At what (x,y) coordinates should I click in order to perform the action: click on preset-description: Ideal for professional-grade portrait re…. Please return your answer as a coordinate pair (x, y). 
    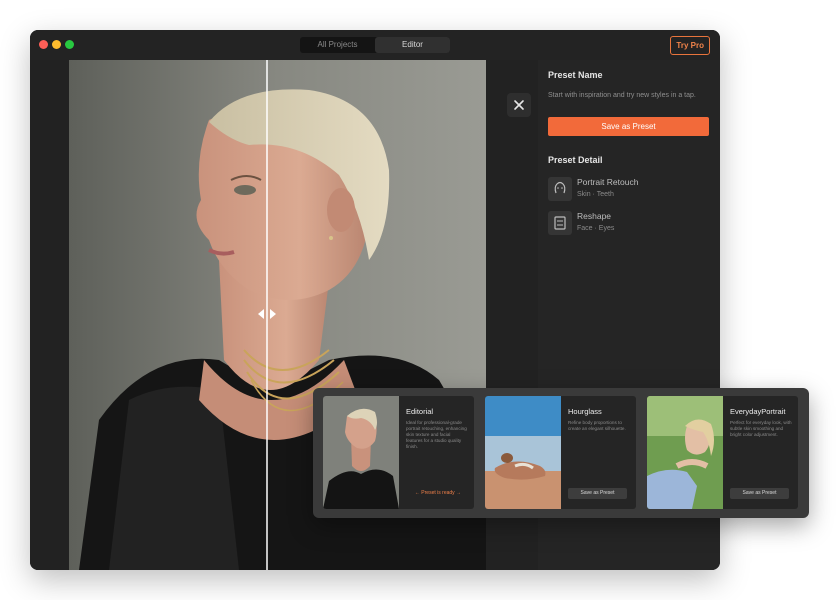
    Looking at the image, I should click on (436, 434).